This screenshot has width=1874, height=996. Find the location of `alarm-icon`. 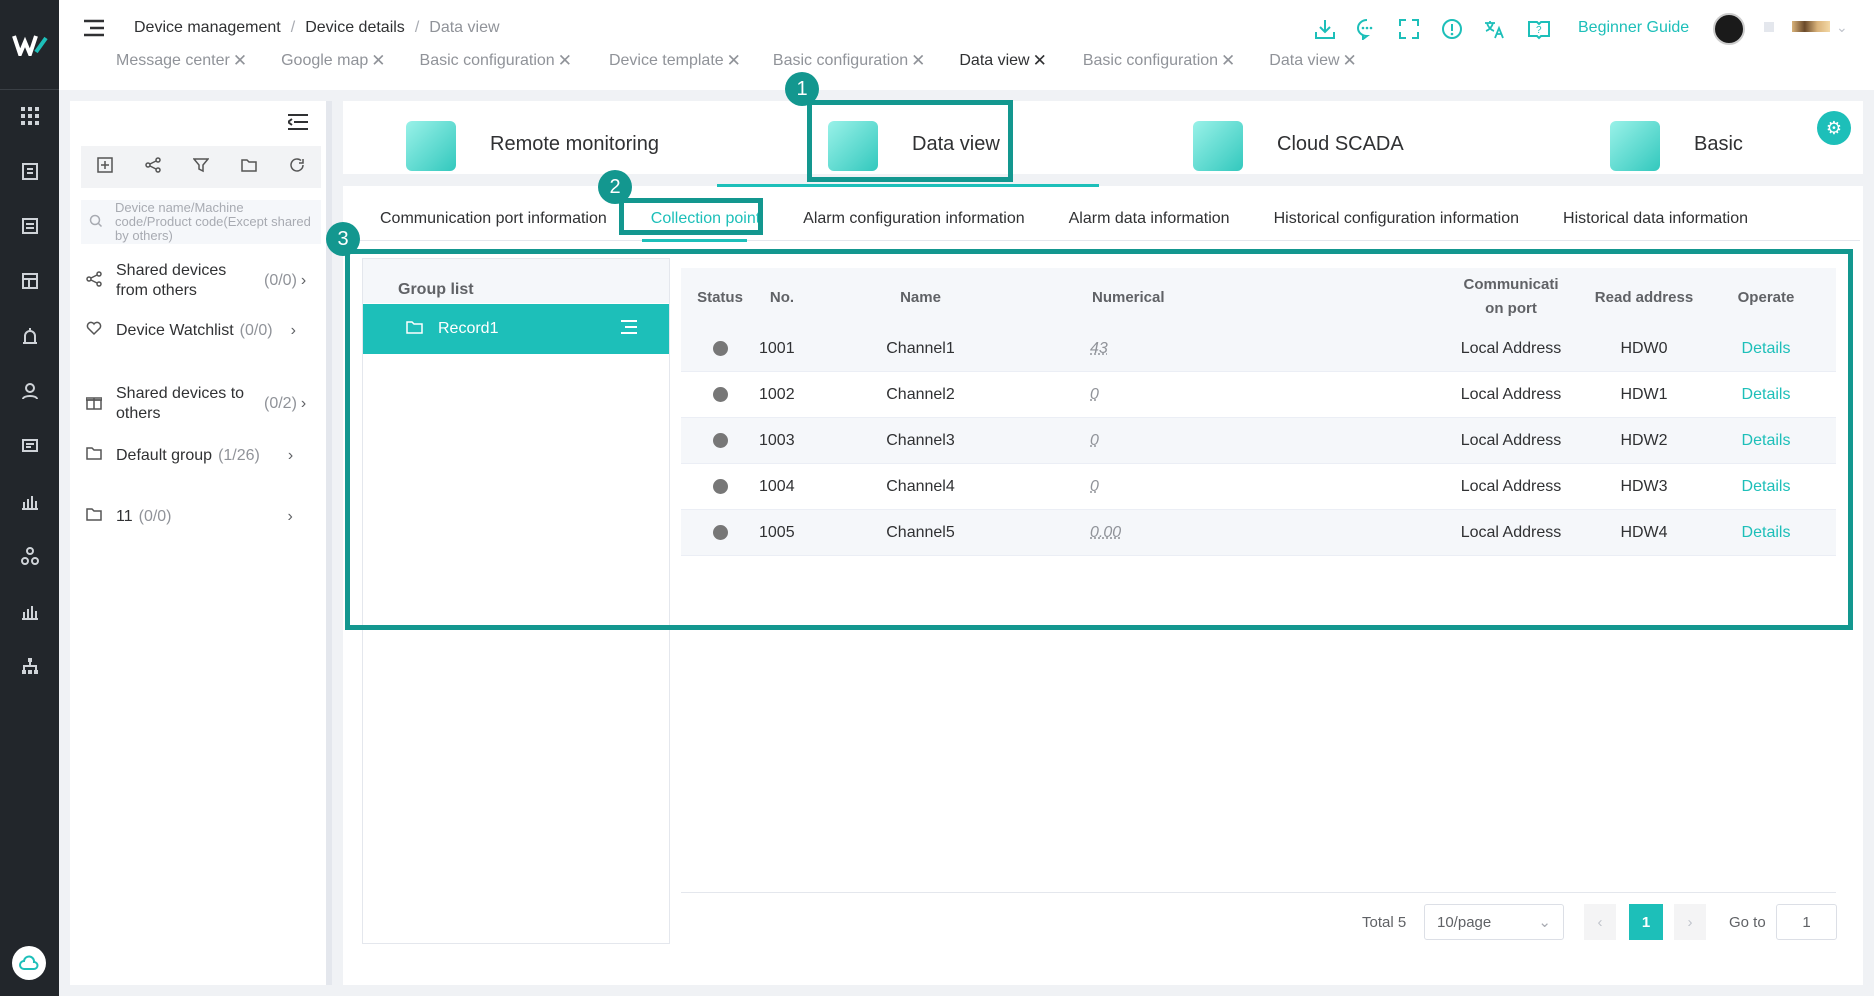

alarm-icon is located at coordinates (29, 336).